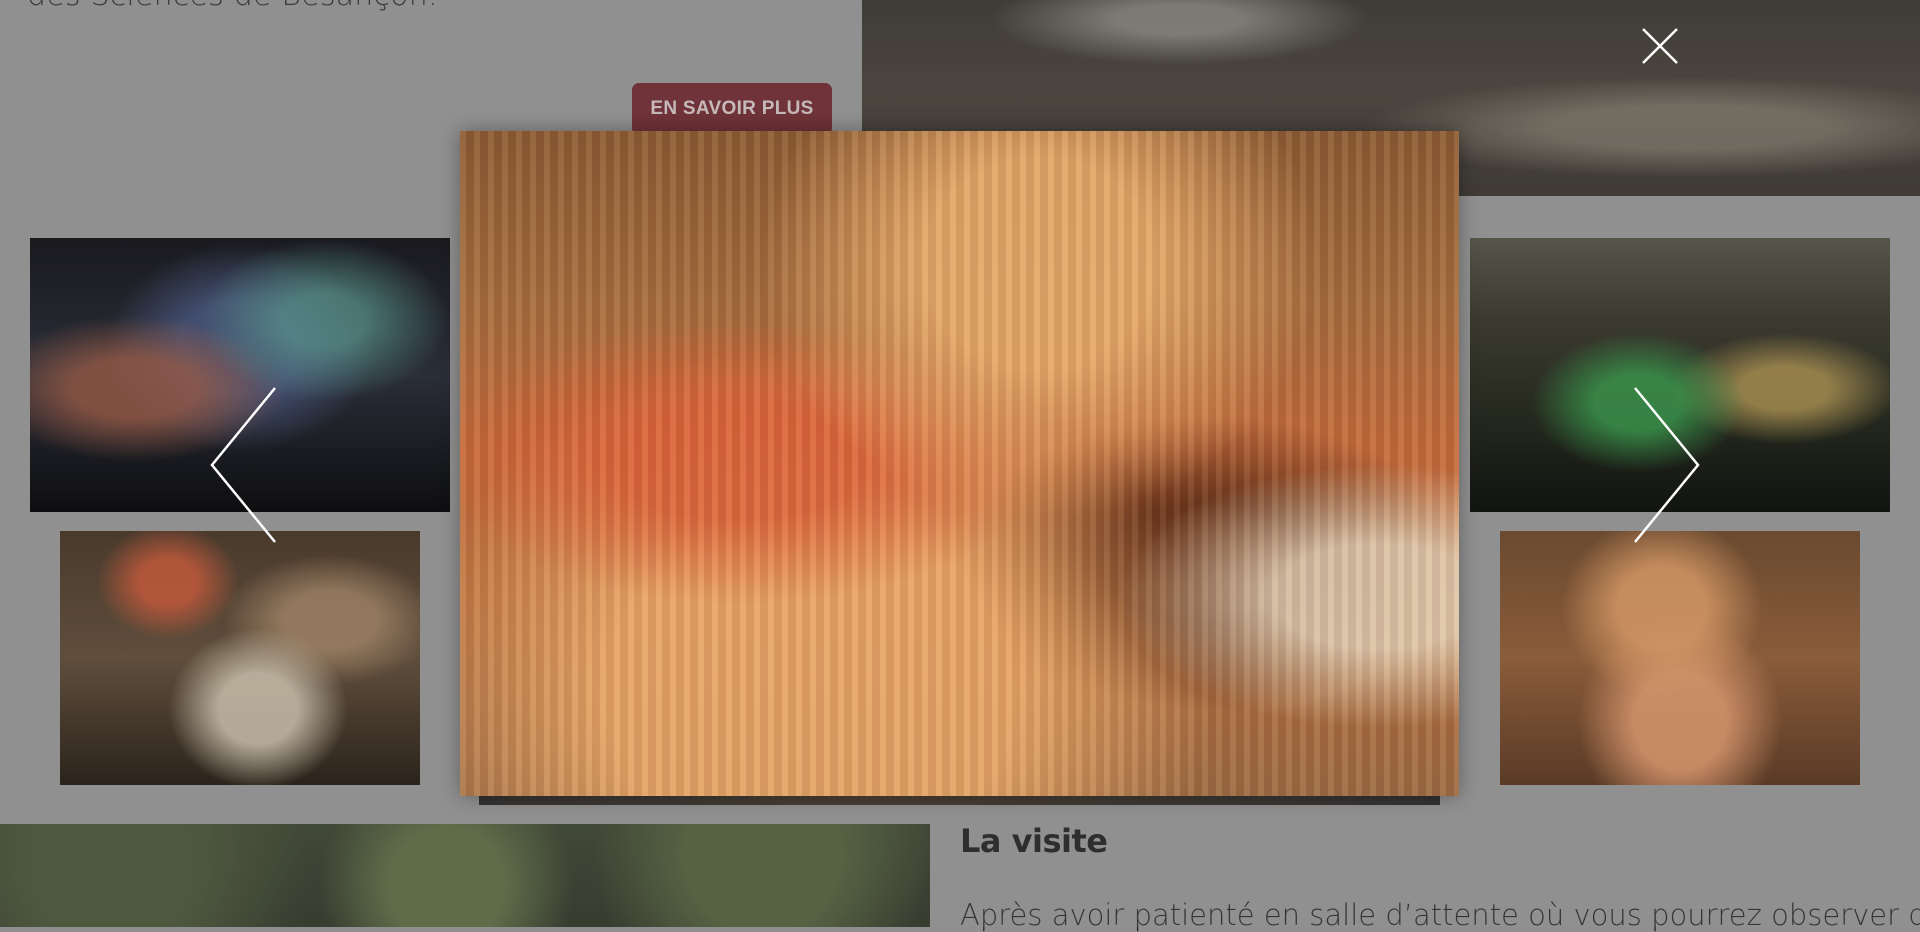 Image resolution: width=1920 pixels, height=932 pixels. I want to click on previous-image-button, so click(240, 465).